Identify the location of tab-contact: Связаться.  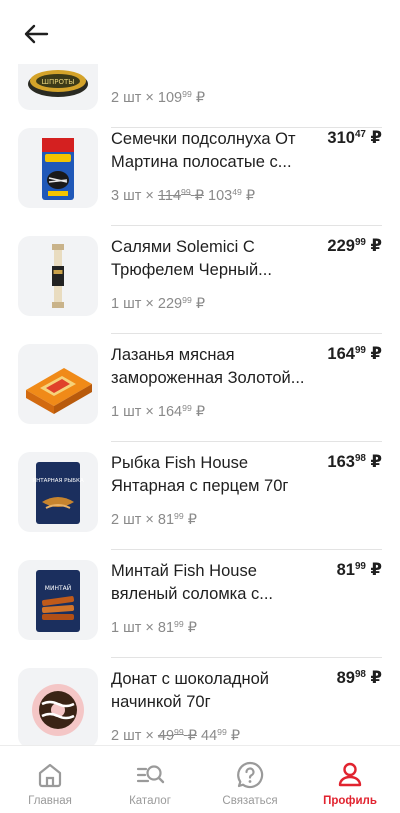
(250, 779).